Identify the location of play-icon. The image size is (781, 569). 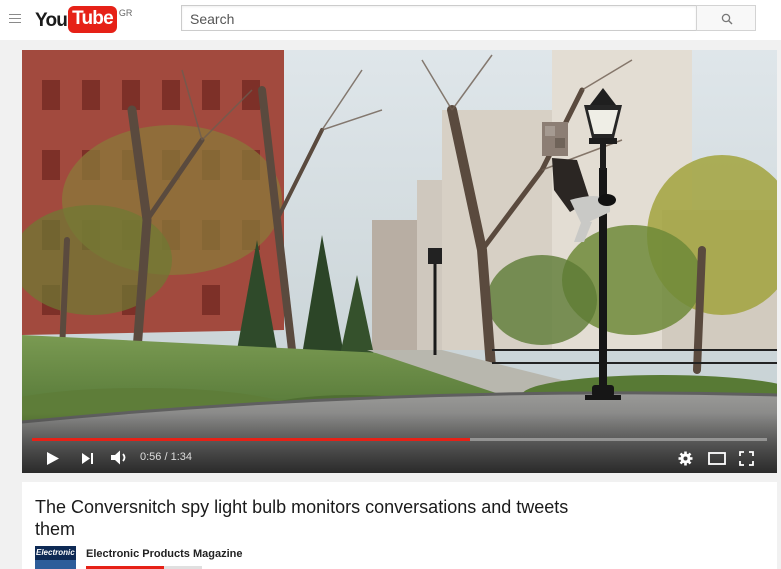
(53, 458).